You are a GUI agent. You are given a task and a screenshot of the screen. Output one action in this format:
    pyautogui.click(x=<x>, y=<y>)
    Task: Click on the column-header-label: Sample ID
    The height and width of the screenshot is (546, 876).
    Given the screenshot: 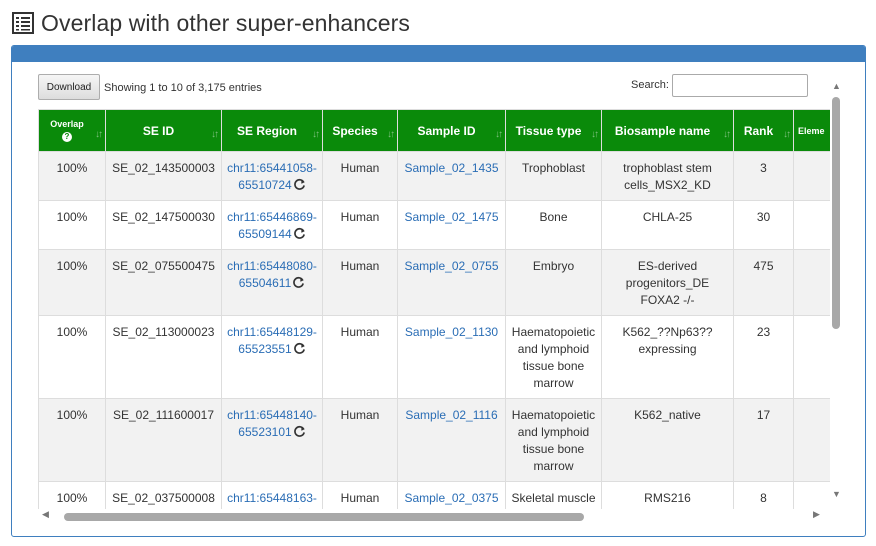 What is the action you would take?
    pyautogui.click(x=446, y=130)
    